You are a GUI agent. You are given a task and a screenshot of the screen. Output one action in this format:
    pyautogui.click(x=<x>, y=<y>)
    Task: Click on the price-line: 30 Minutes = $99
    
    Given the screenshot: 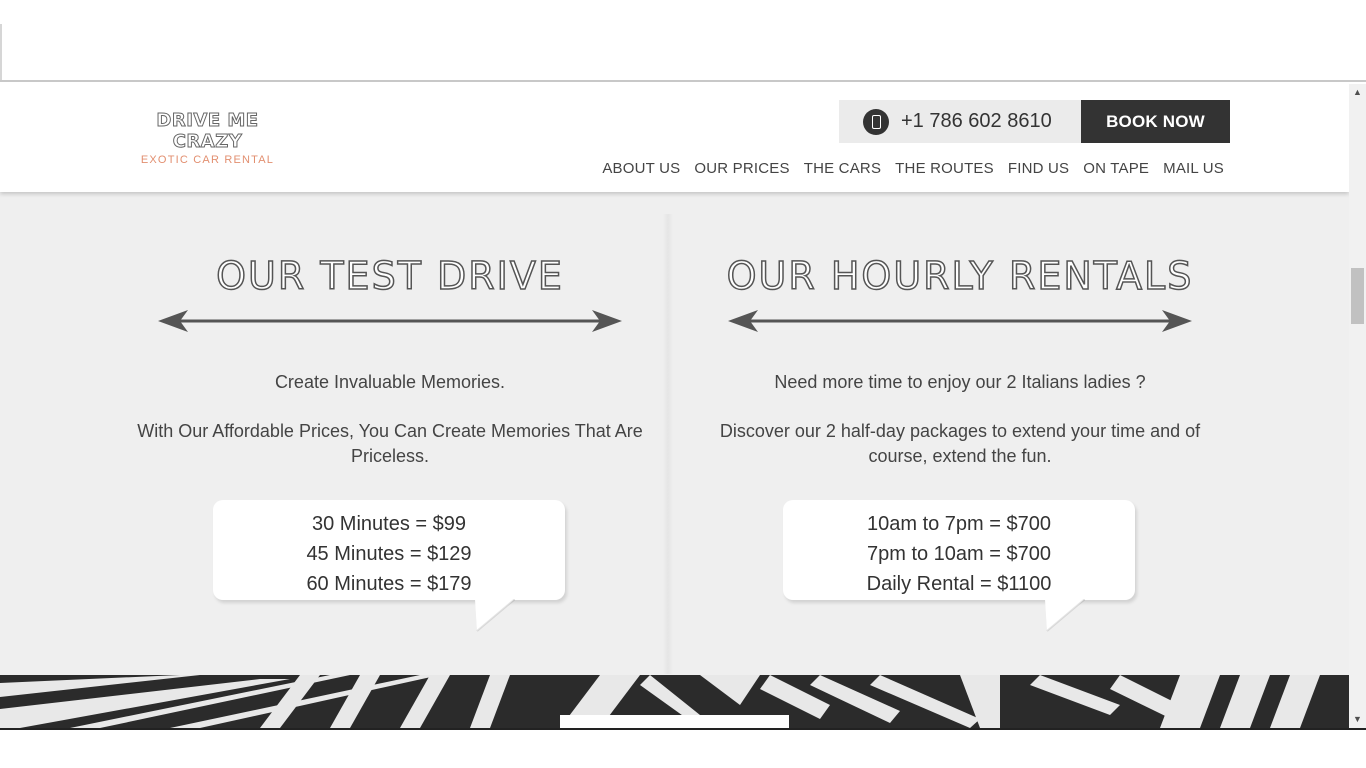 What is the action you would take?
    pyautogui.click(x=389, y=524)
    